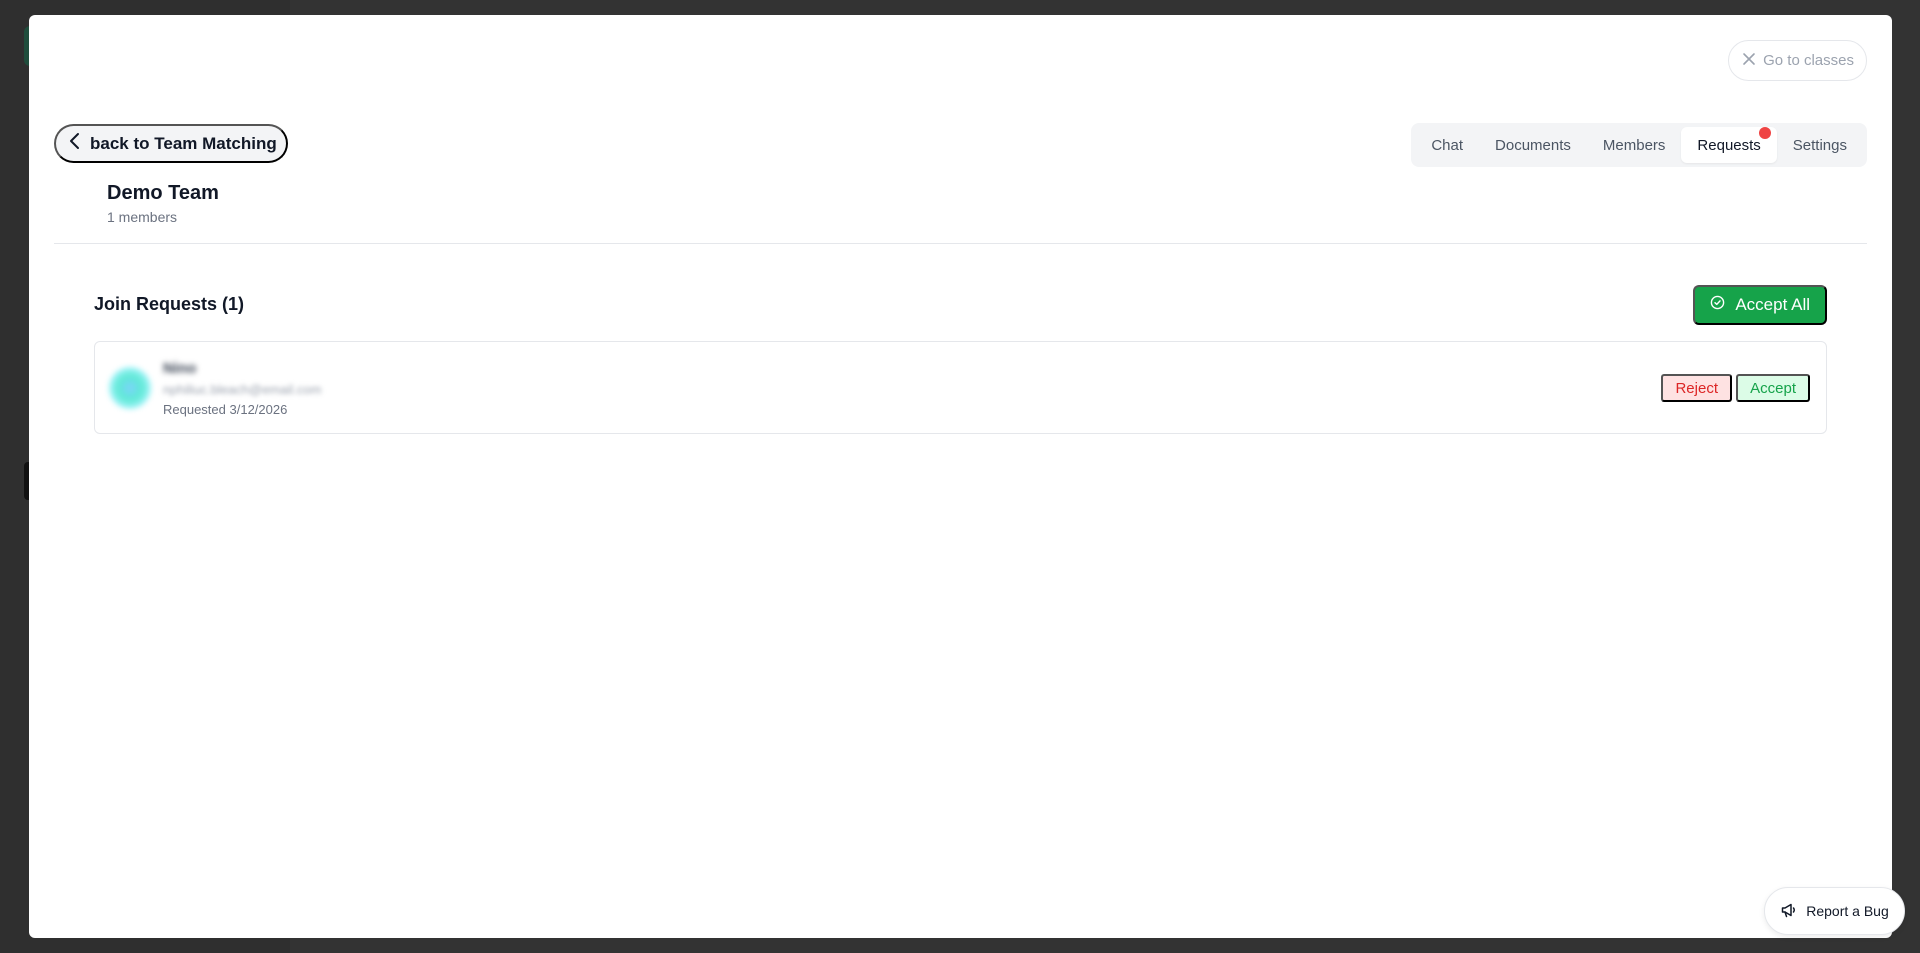 The image size is (1920, 953). Describe the element at coordinates (1772, 304) in the screenshot. I see `accept-all-label: Accept All` at that location.